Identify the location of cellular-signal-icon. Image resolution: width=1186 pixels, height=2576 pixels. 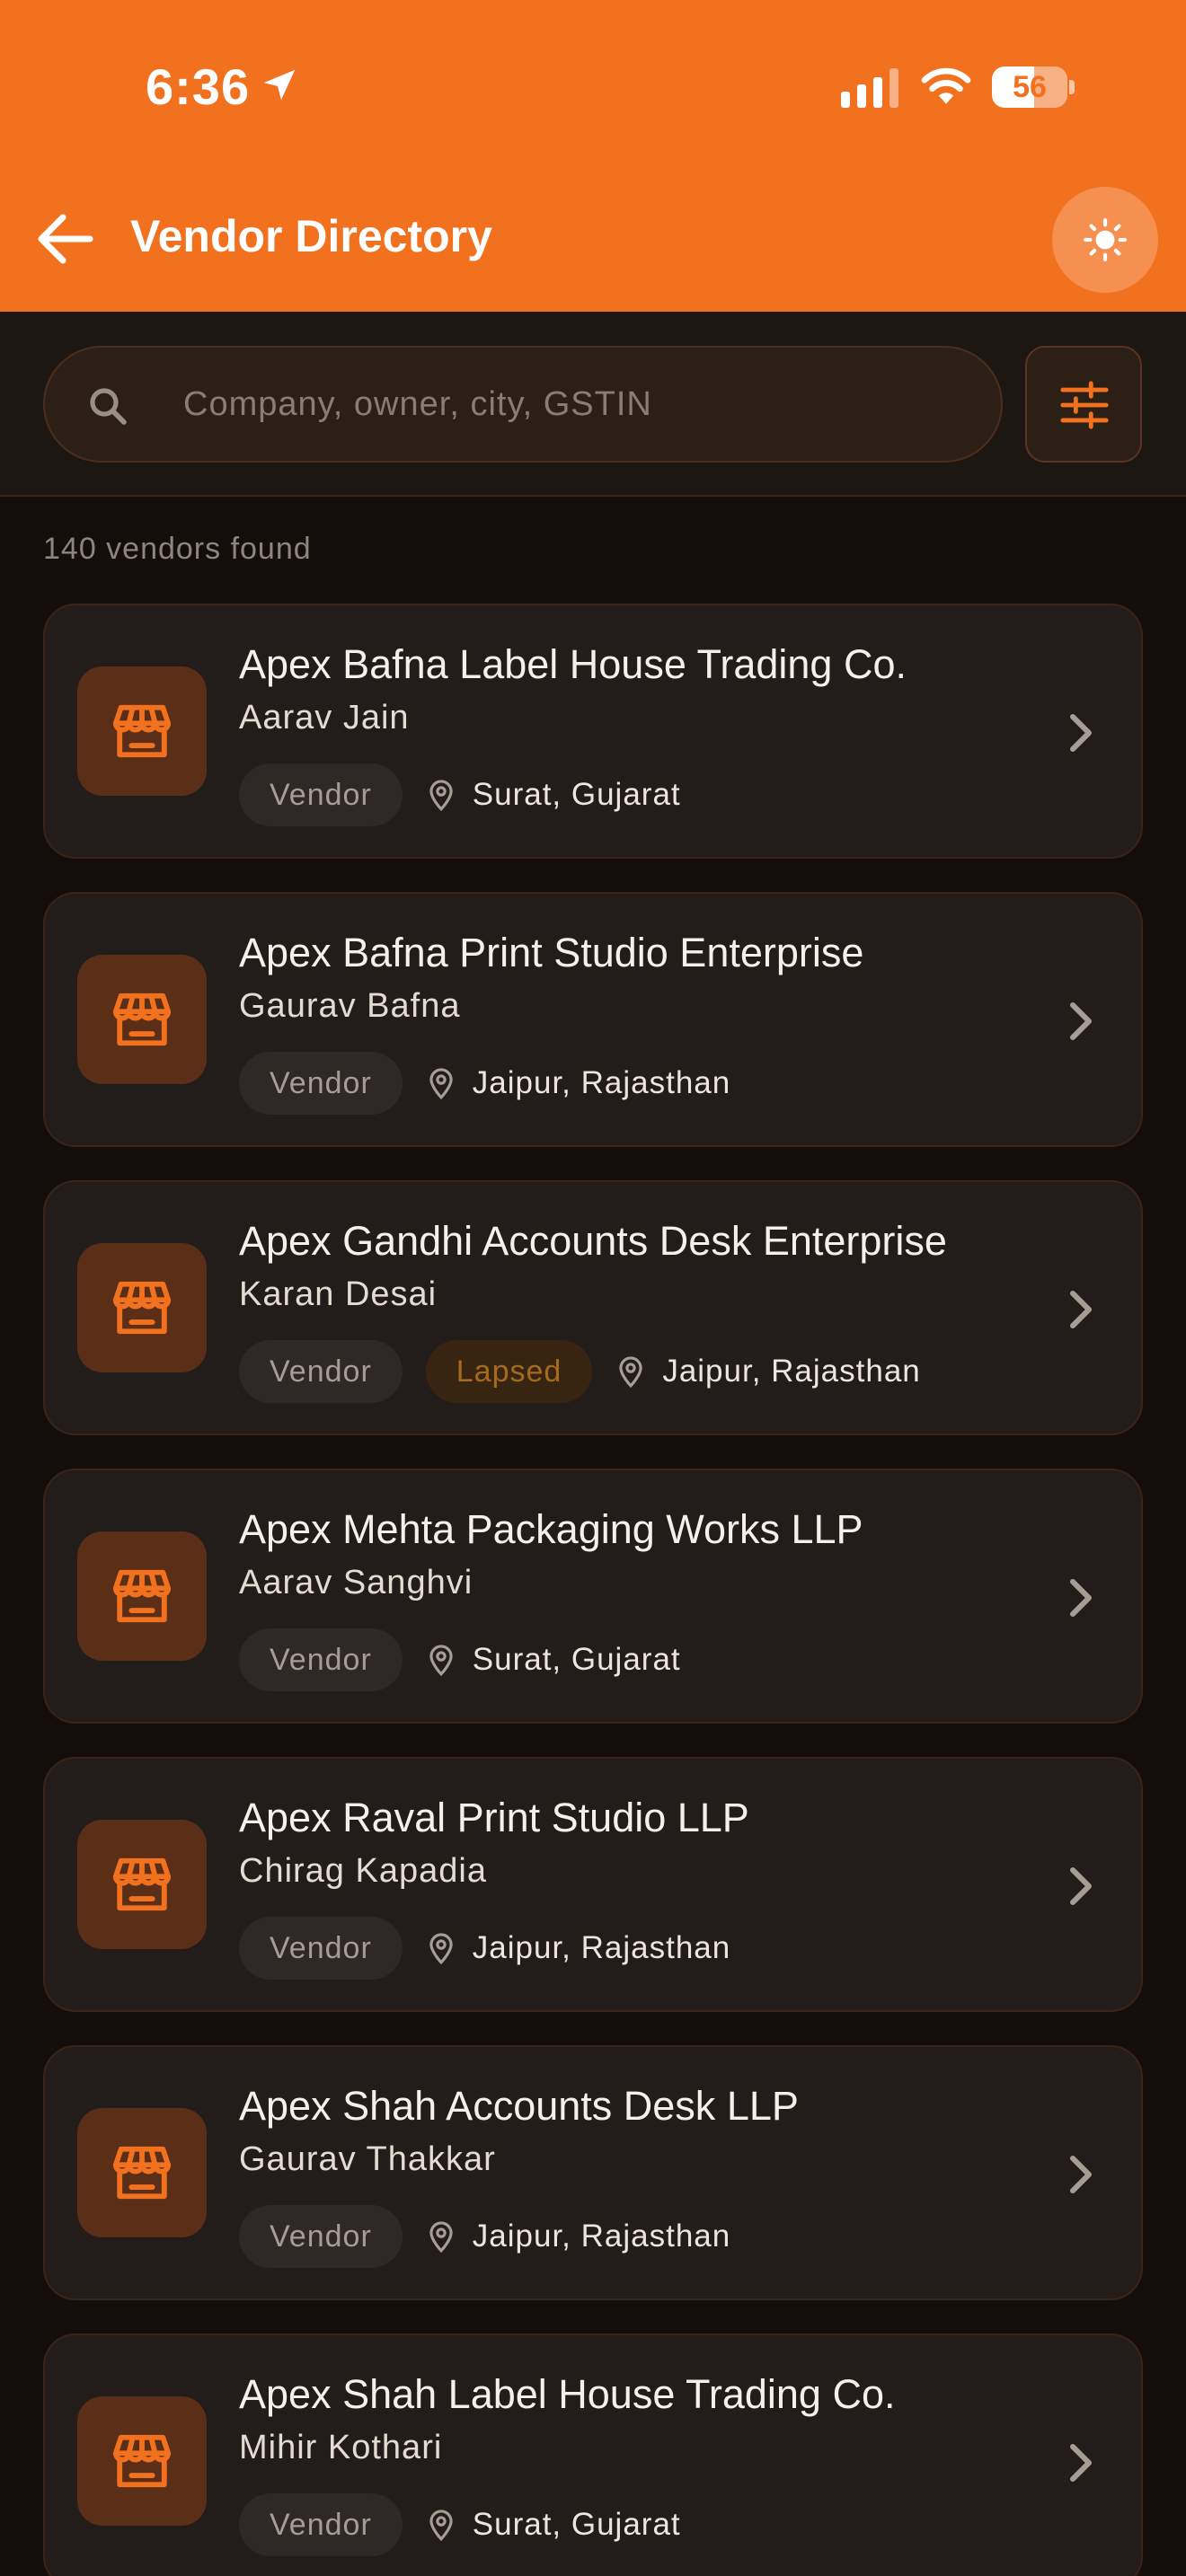
(869, 88).